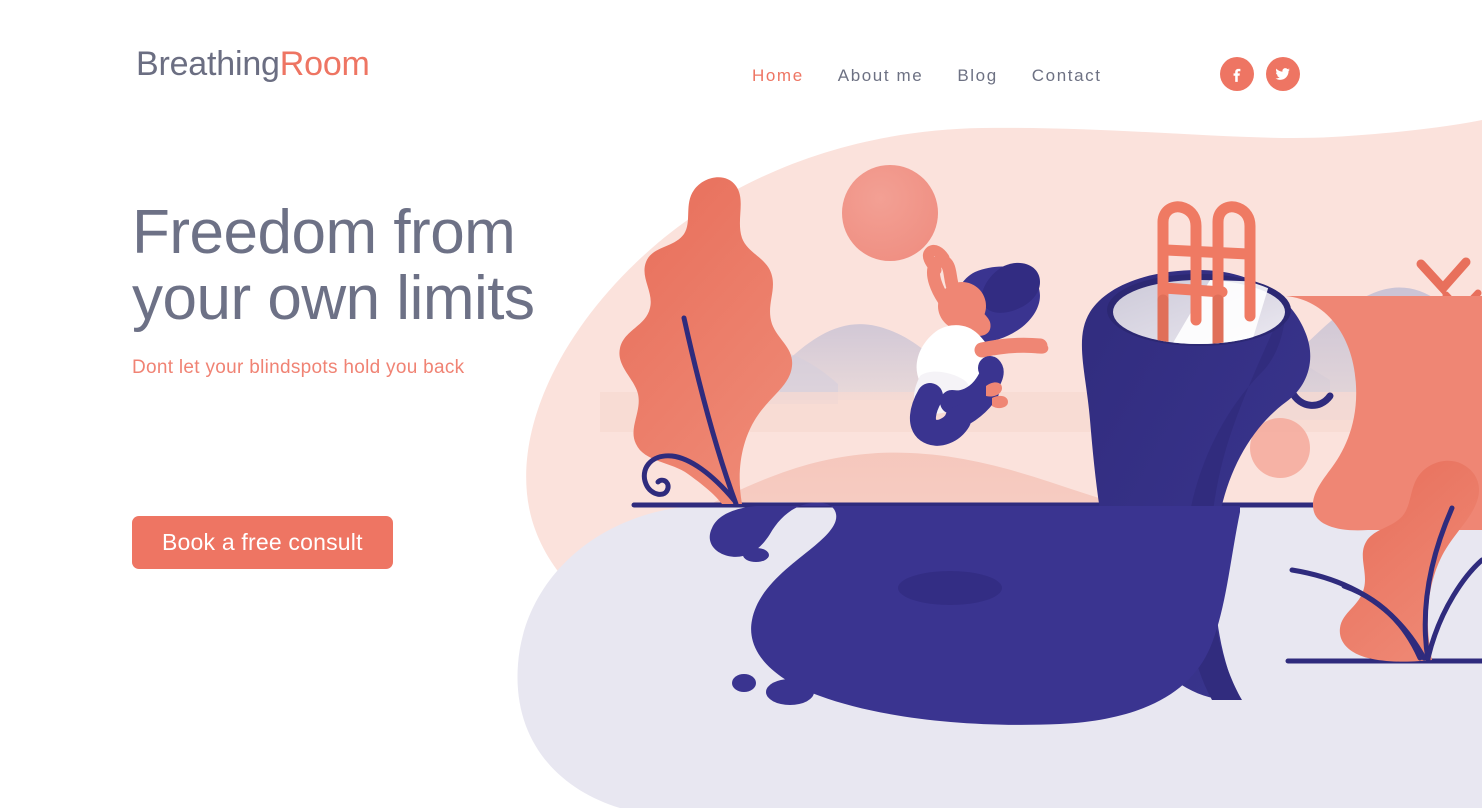  What do you see at coordinates (1011, 347) in the screenshot?
I see `woman-arm-out` at bounding box center [1011, 347].